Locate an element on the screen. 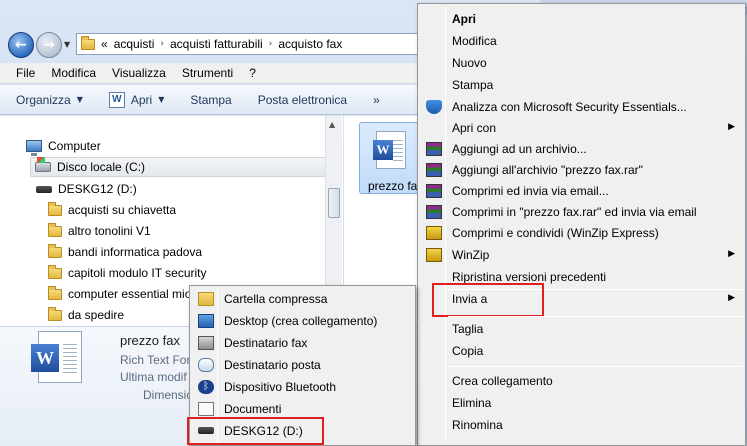 This screenshot has width=747, height=446. menu-item-label: Destinatario fax is located at coordinates (266, 343).